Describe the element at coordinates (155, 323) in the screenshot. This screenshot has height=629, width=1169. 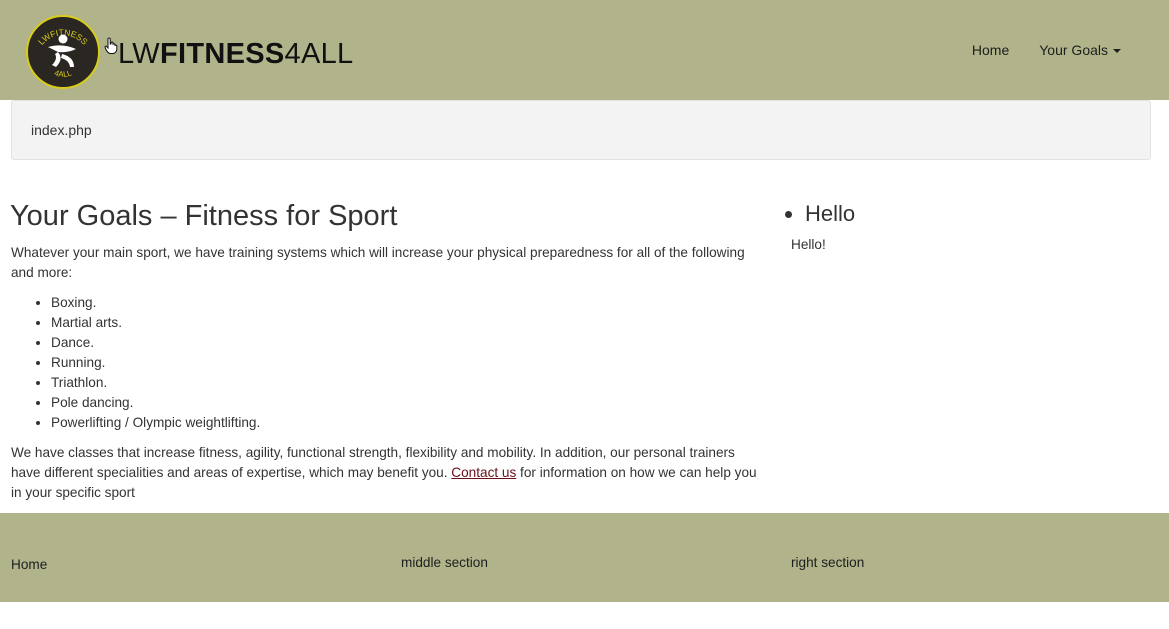
I see `list-item: Martial arts.` at that location.